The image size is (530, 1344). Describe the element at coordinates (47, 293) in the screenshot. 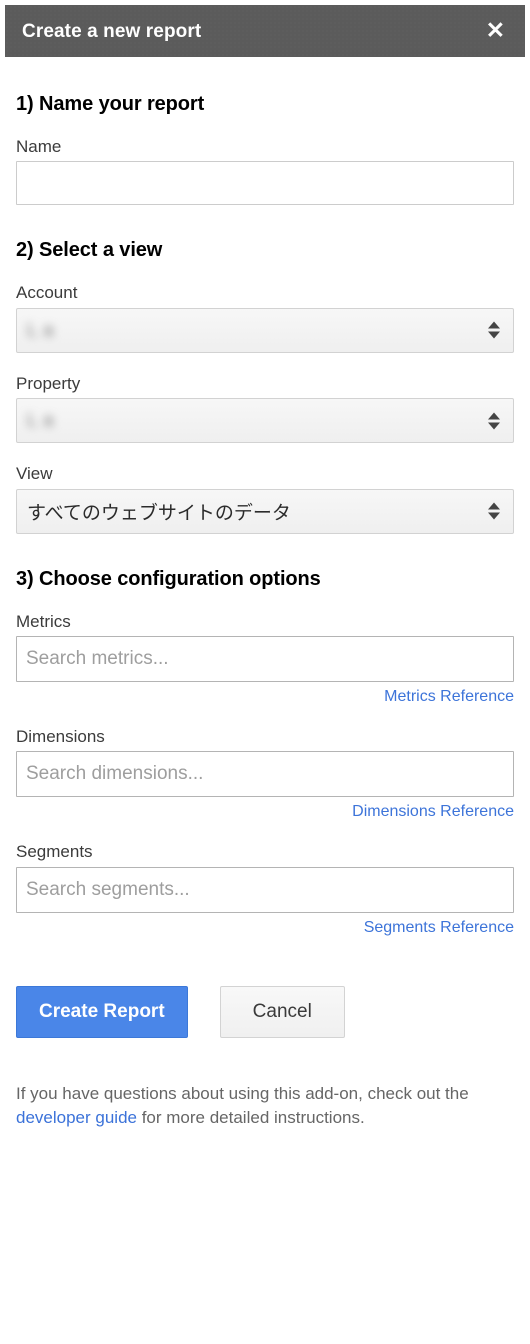

I see `account-label: Account` at that location.